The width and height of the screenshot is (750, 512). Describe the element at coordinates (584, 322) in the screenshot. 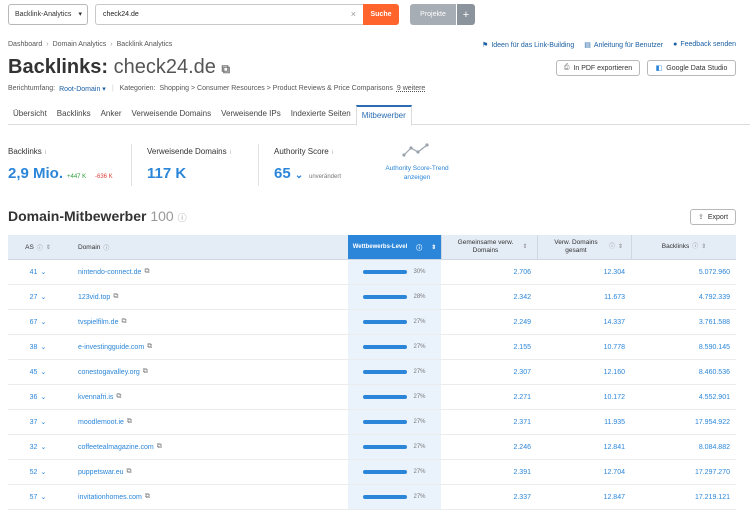

I see `ref-domains-cell: 14.337` at that location.